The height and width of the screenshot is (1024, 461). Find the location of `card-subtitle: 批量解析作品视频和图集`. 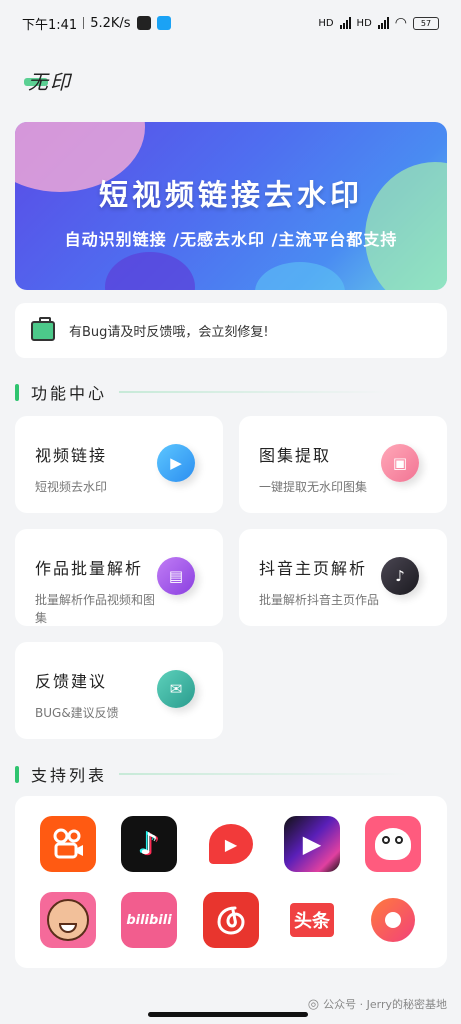

card-subtitle: 批量解析作品视频和图集 is located at coordinates (95, 609).